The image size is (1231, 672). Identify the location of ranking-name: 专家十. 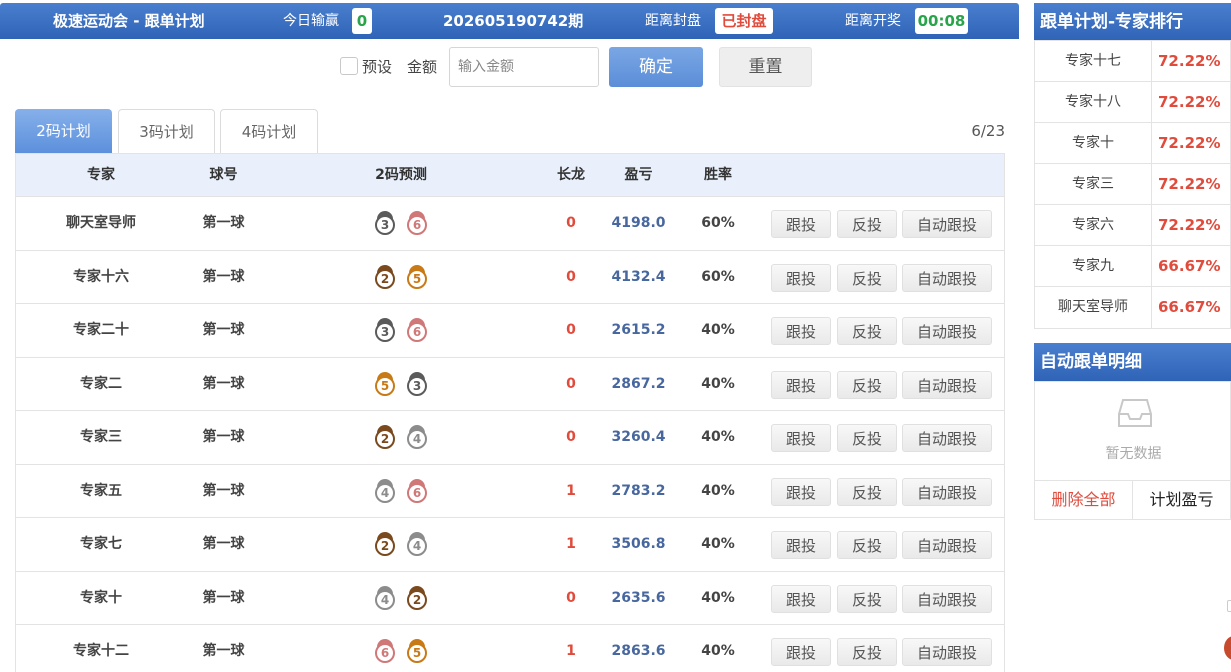
(1093, 143).